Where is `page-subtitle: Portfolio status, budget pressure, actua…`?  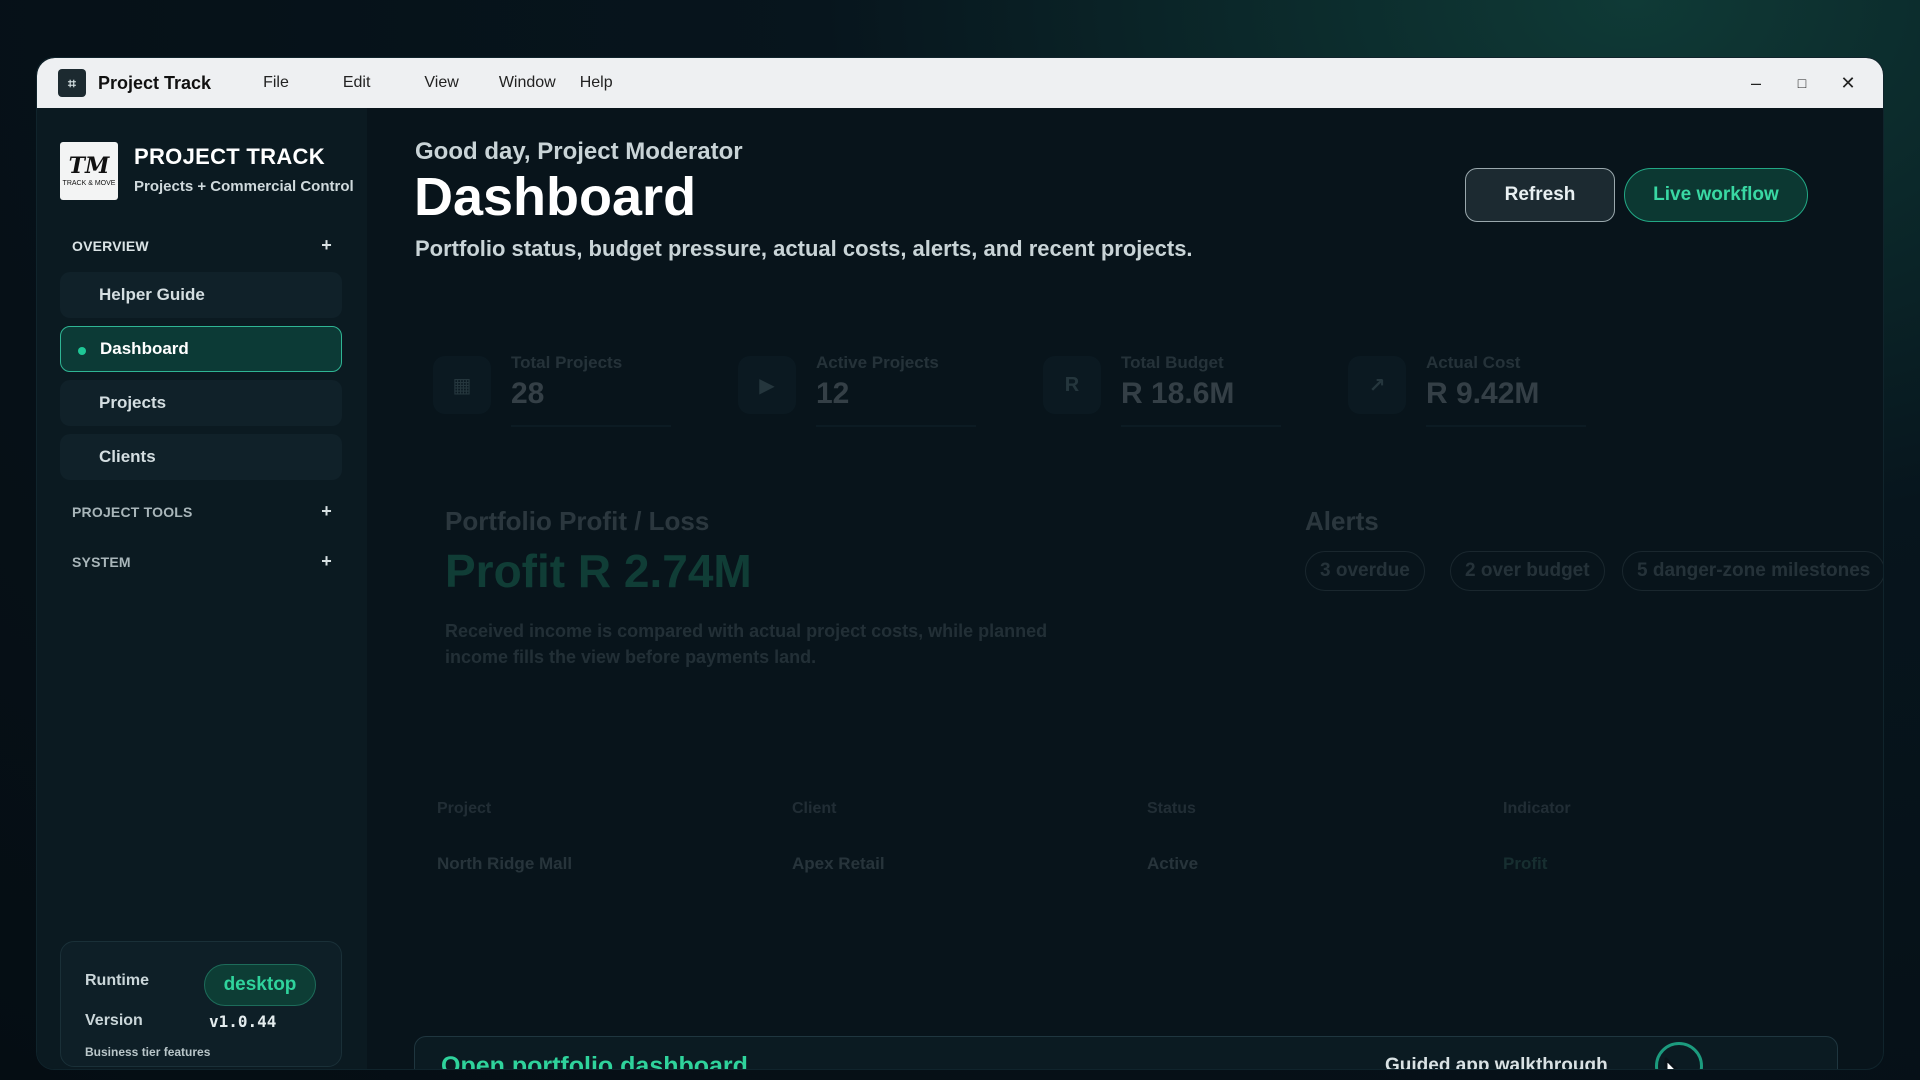 page-subtitle: Portfolio status, budget pressure, actua… is located at coordinates (804, 248).